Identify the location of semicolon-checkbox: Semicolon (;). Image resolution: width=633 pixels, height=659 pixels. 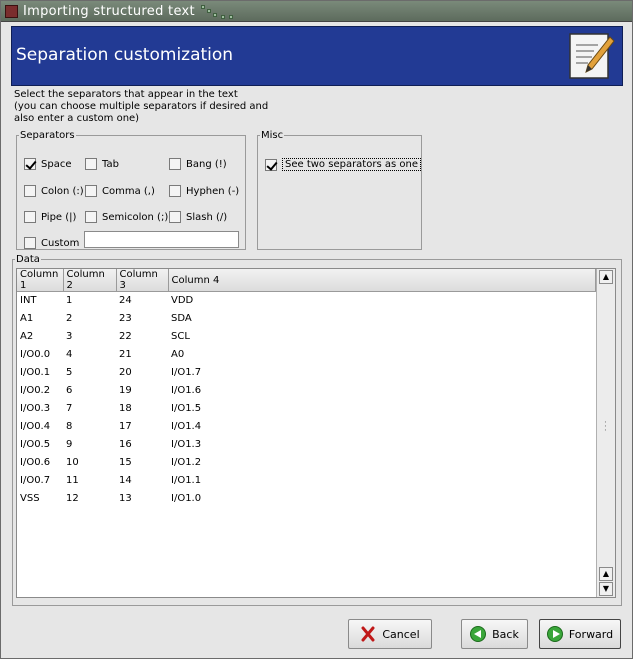
(126, 217).